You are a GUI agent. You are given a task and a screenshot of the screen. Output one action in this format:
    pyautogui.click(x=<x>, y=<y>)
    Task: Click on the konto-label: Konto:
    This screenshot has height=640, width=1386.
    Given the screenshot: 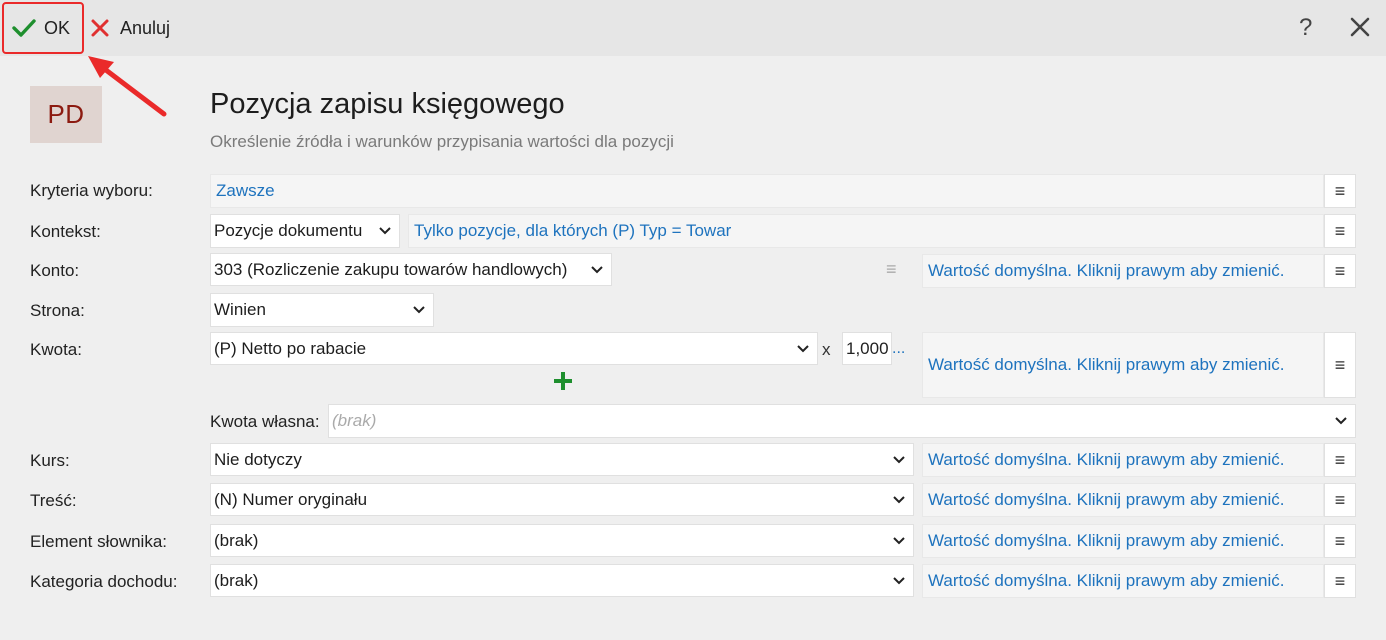 What is the action you would take?
    pyautogui.click(x=55, y=270)
    